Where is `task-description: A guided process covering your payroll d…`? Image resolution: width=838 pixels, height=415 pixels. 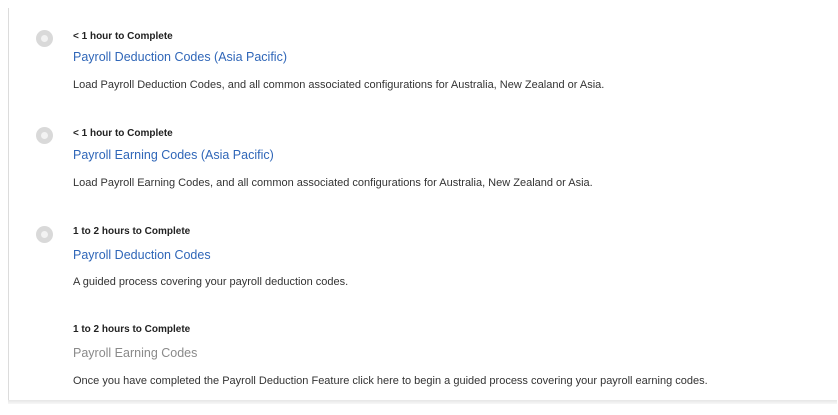 task-description: A guided process covering your payroll d… is located at coordinates (211, 282).